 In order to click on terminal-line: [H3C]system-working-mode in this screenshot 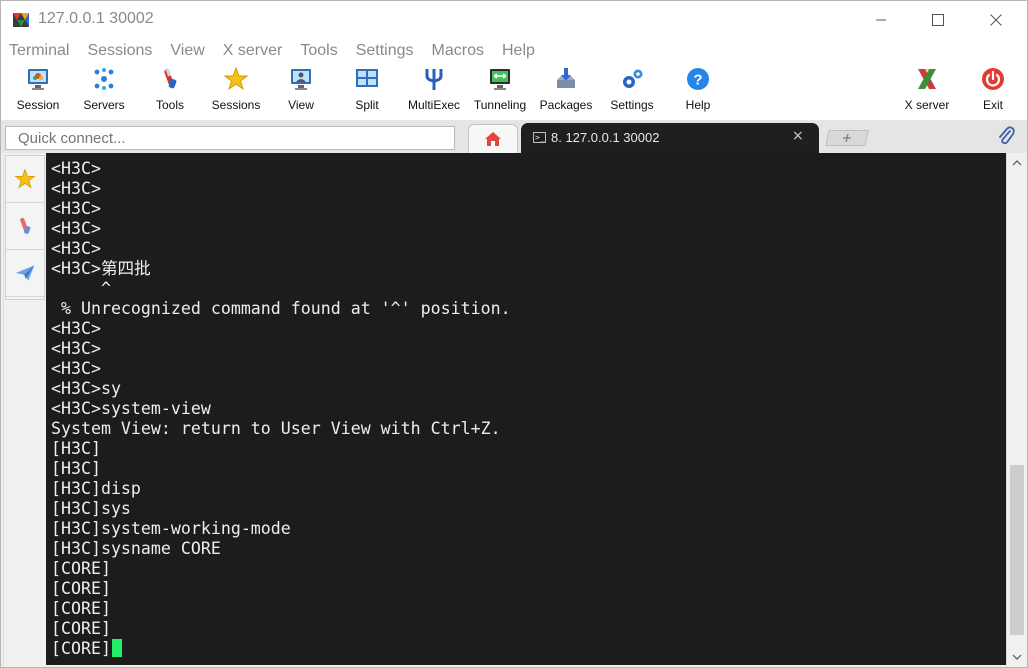, I will do `click(171, 528)`.